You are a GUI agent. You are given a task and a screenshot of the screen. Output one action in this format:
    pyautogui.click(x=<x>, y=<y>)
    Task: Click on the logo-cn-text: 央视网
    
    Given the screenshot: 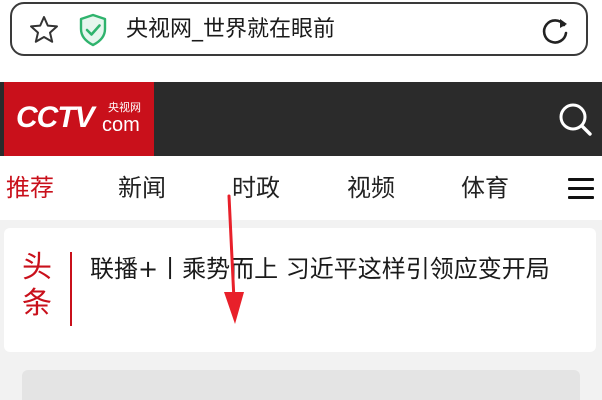 What is the action you would take?
    pyautogui.click(x=124, y=107)
    